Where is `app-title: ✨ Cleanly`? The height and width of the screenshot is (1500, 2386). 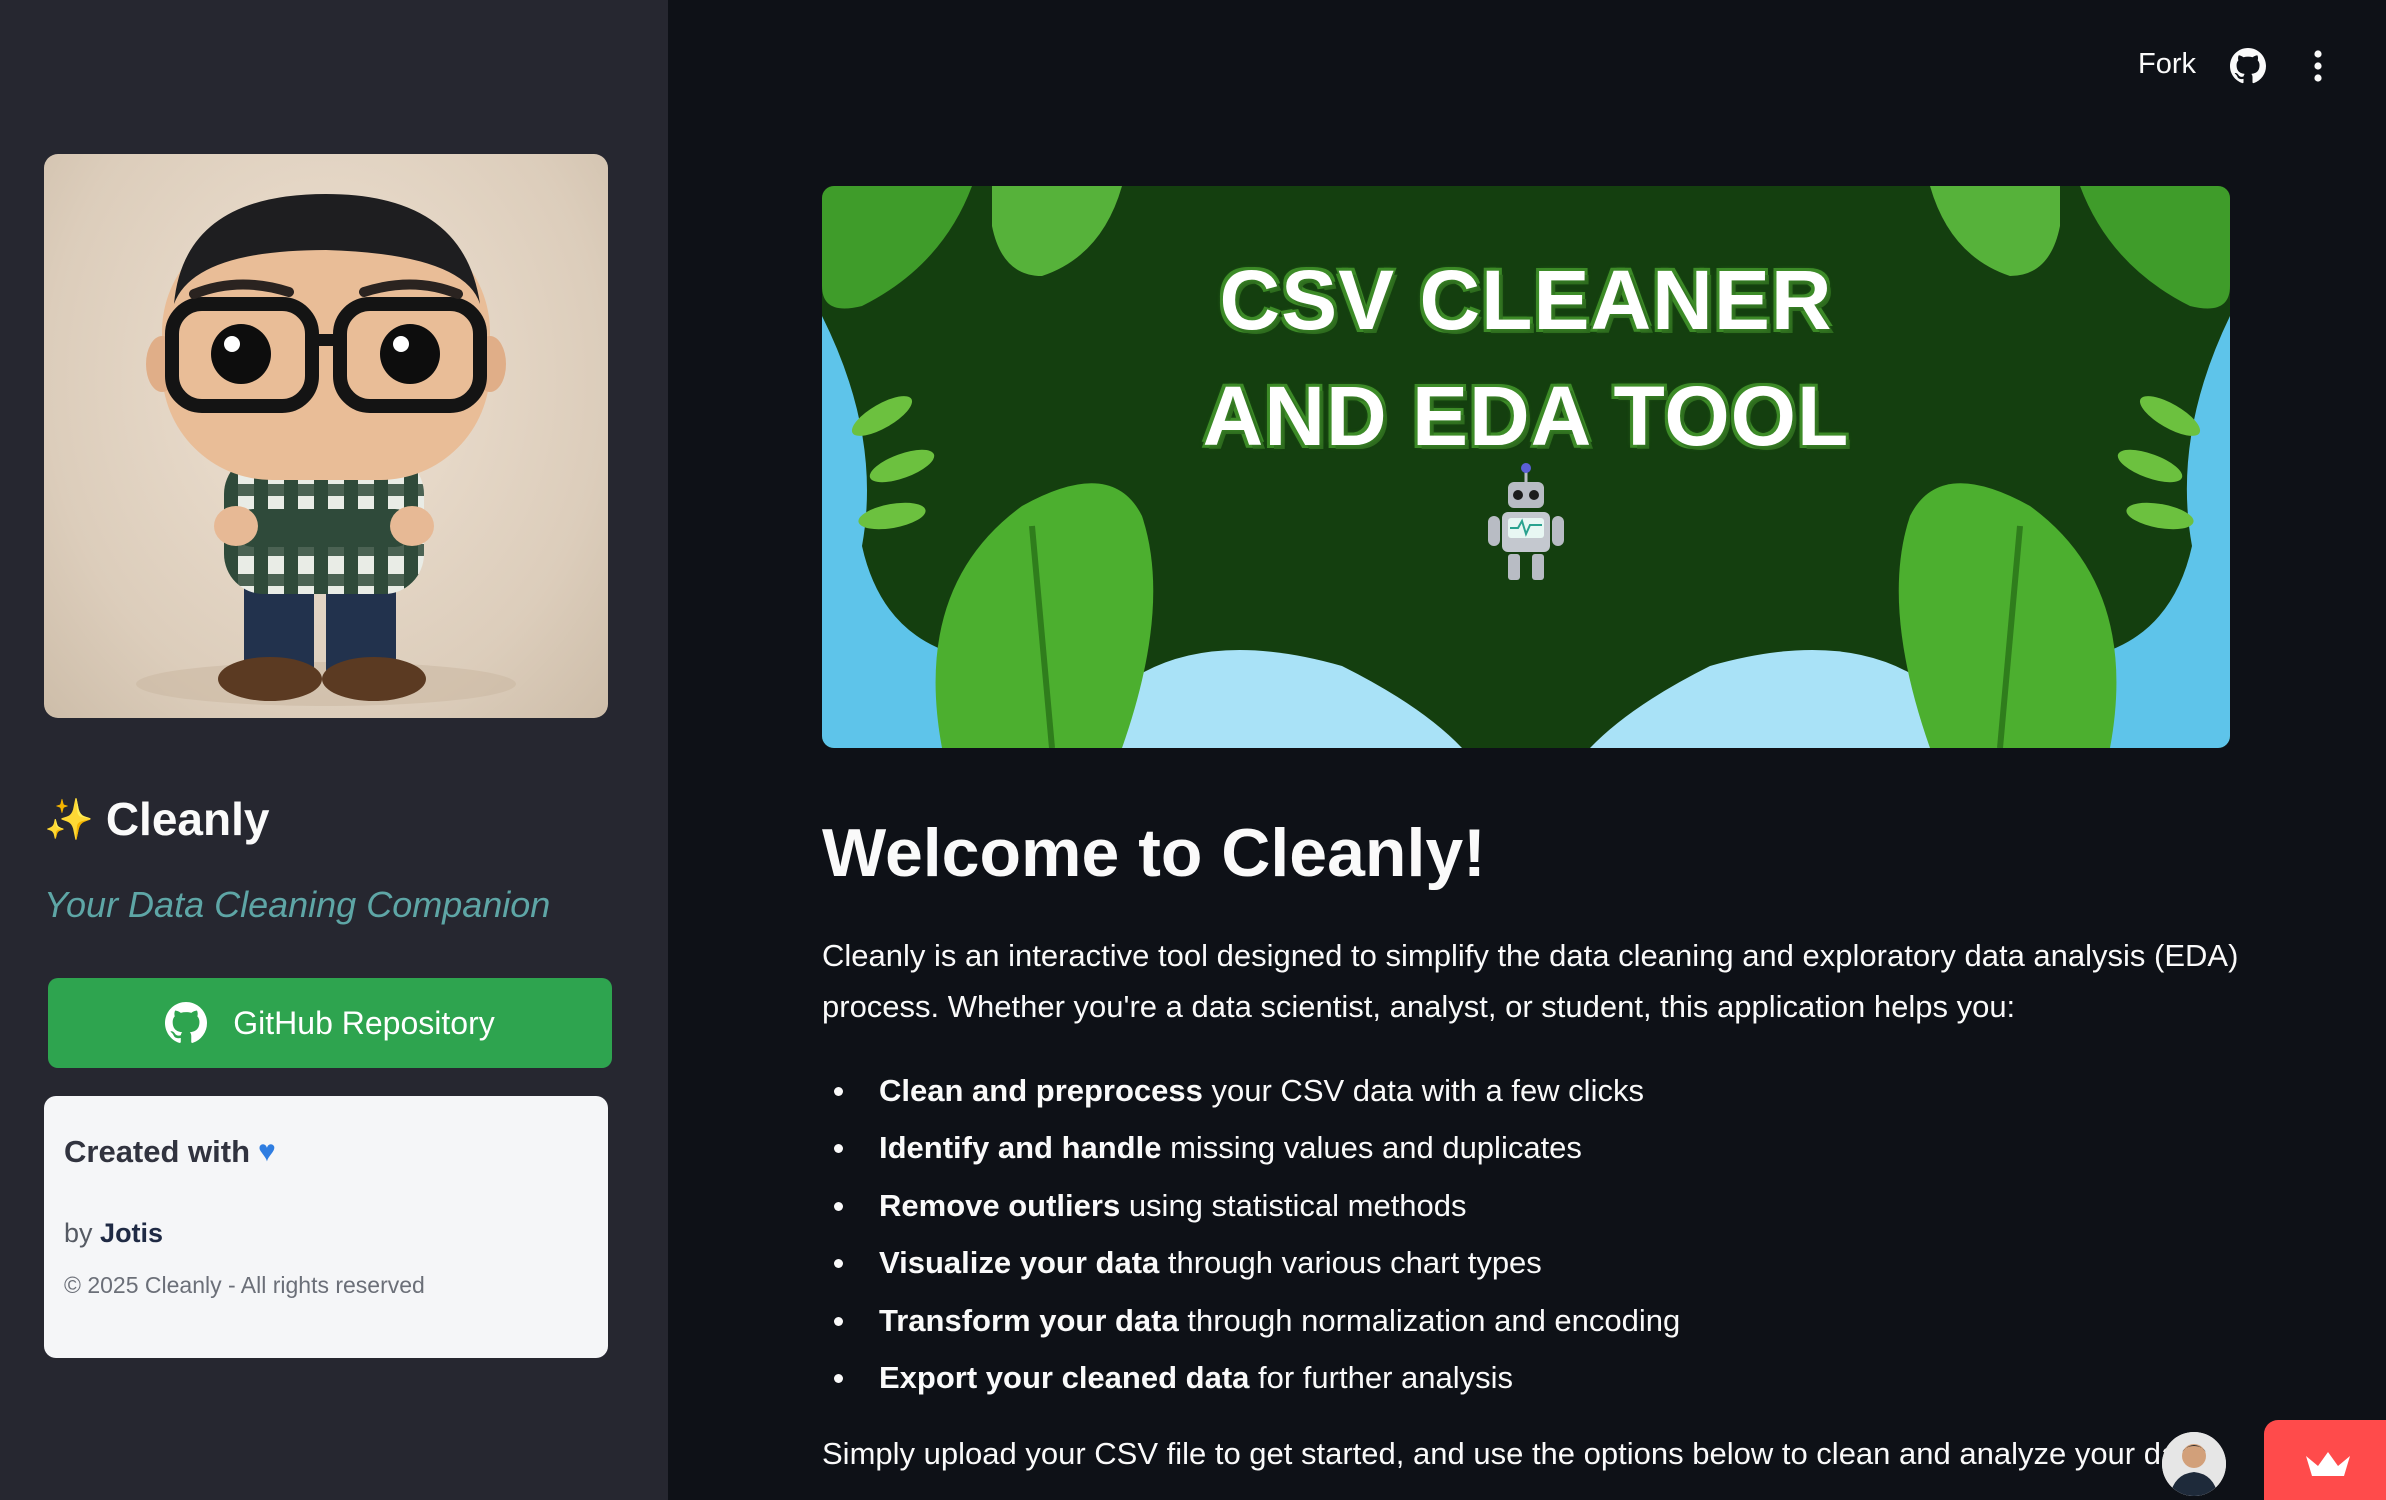
app-title: ✨ Cleanly is located at coordinates (156, 819).